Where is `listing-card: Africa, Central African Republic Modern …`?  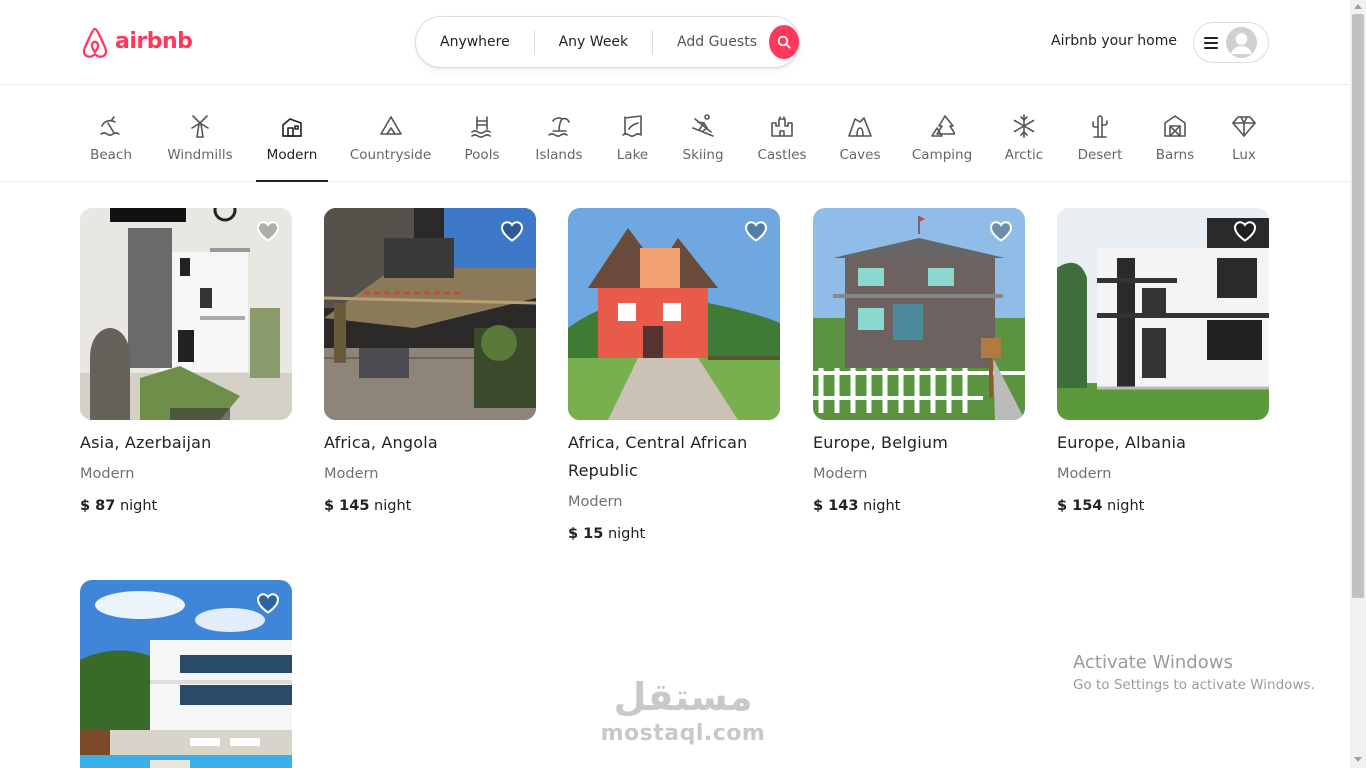 listing-card: Africa, Central African Republic Modern … is located at coordinates (674, 376).